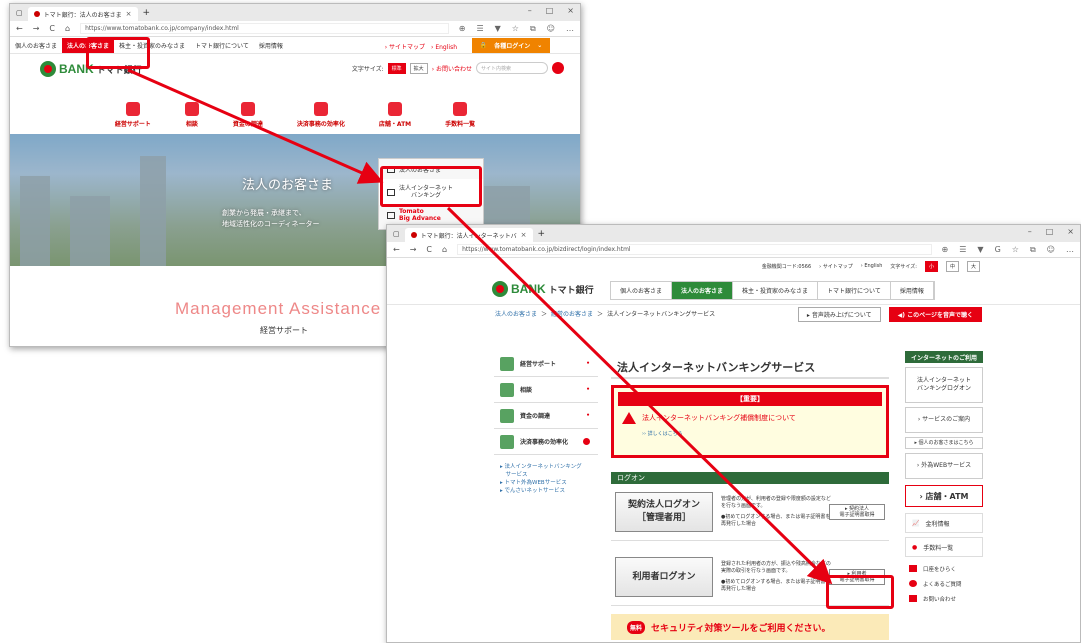  I want to click on fx-web-link: › 外為WEBサービス, so click(944, 466).